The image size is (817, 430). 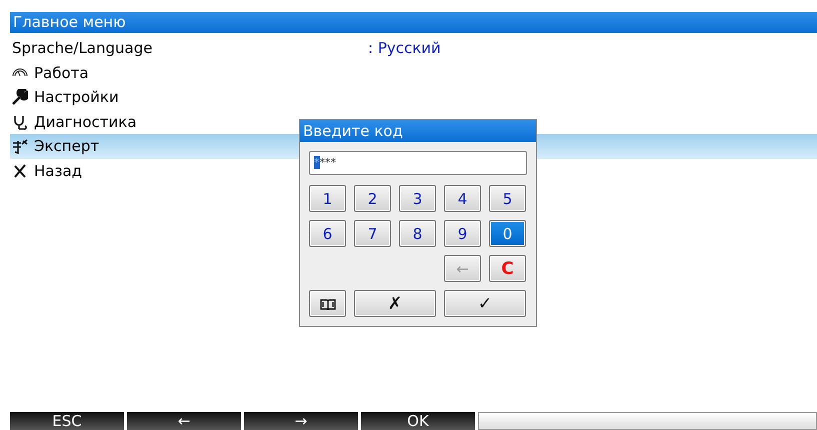 I want to click on menu-header: Главное меню, so click(x=413, y=22).